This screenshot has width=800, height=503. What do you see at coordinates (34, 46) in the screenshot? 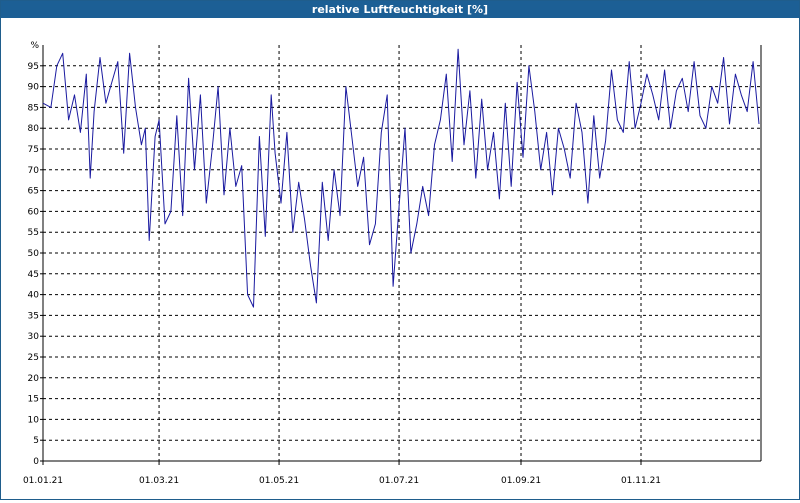
I see `y-axis-label: %` at bounding box center [34, 46].